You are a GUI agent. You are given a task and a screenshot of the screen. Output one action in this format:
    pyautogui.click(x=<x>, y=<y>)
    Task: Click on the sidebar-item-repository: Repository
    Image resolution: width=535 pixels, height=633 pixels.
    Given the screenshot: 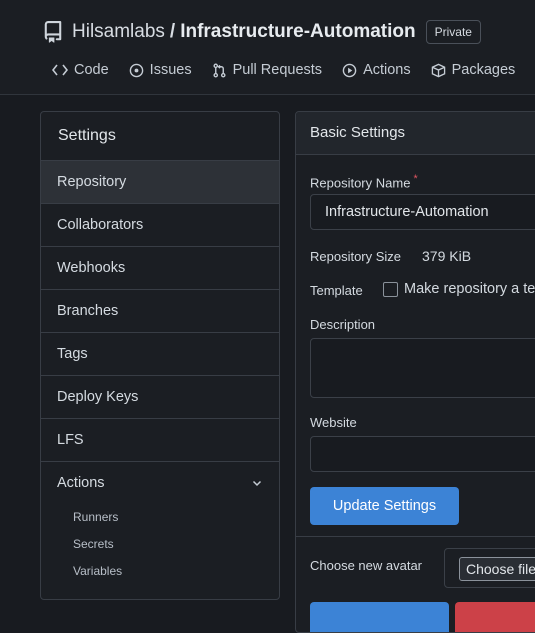 What is the action you would take?
    pyautogui.click(x=160, y=182)
    